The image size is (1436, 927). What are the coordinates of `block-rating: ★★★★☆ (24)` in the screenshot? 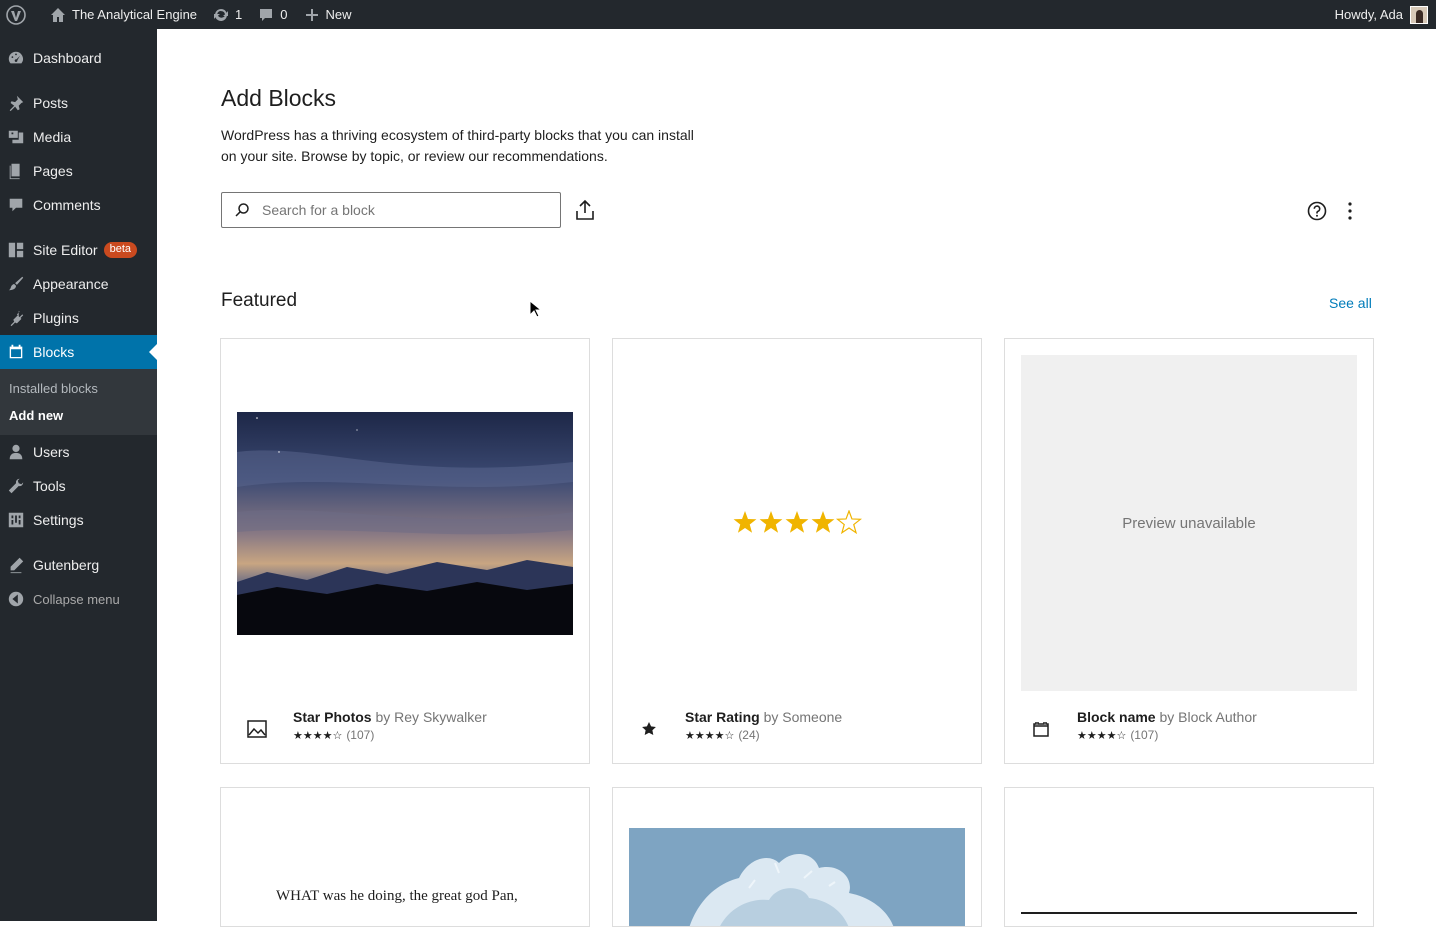 It's located at (763, 735).